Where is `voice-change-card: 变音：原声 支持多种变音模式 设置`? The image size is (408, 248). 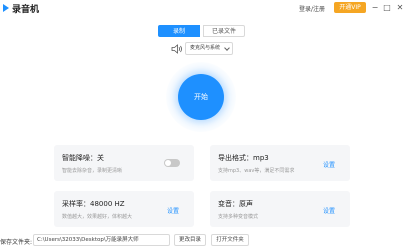 voice-change-card: 变音：原声 支持多种变音模式 设置 is located at coordinates (280, 209).